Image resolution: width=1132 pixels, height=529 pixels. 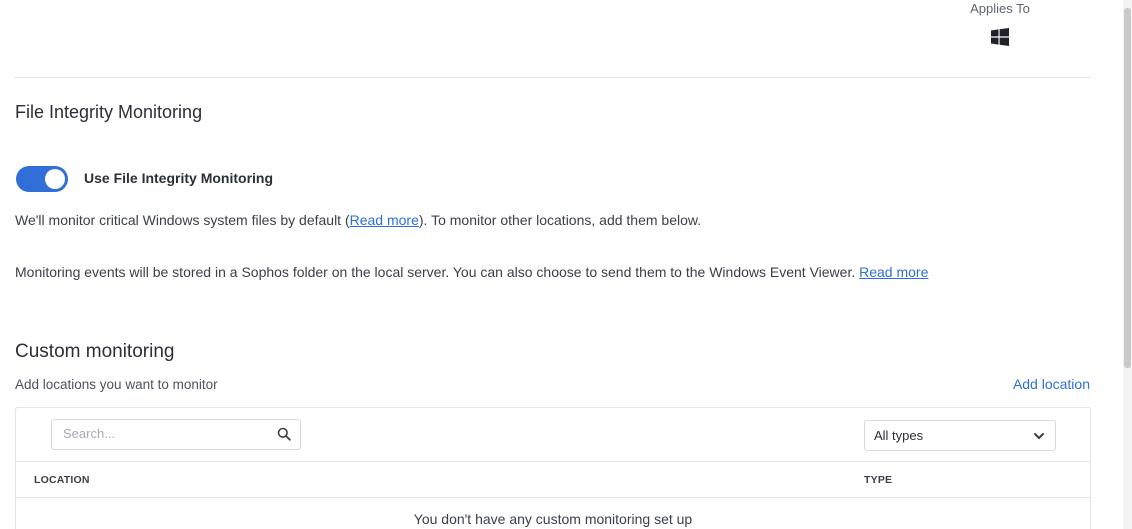 I want to click on windows-icon, so click(x=1000, y=37).